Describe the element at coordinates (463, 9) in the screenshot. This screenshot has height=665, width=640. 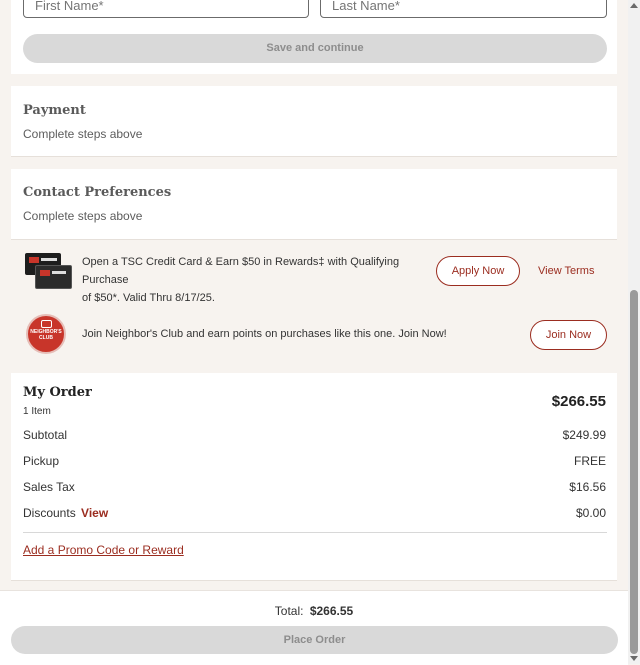
I see `last-name-input` at that location.